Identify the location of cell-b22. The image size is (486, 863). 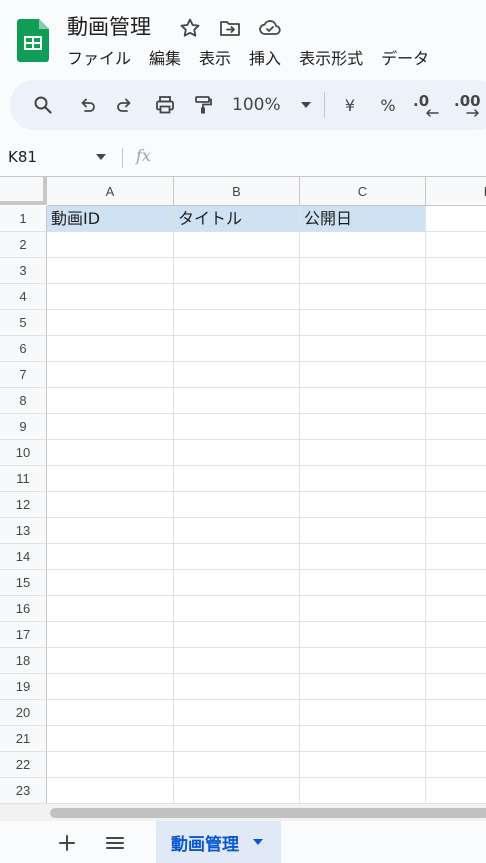
(237, 765).